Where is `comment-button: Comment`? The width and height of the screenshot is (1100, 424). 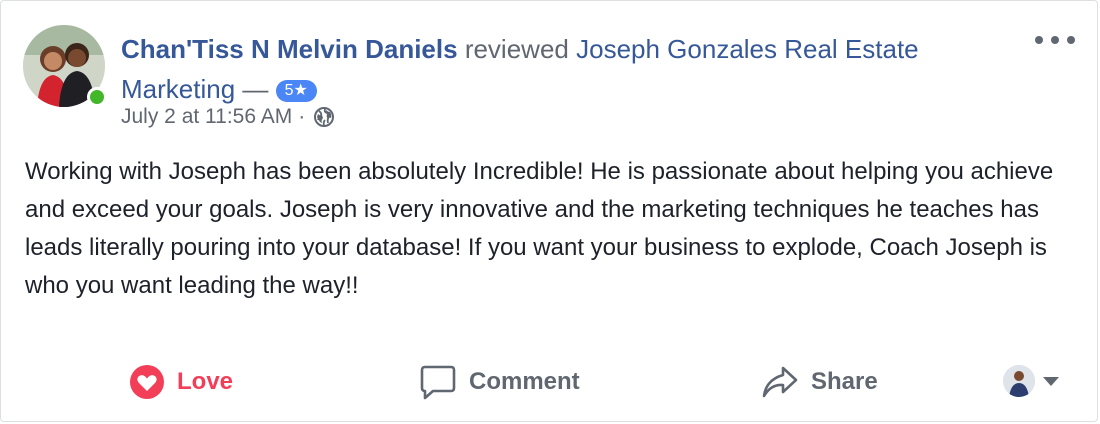
comment-button: Comment is located at coordinates (499, 382).